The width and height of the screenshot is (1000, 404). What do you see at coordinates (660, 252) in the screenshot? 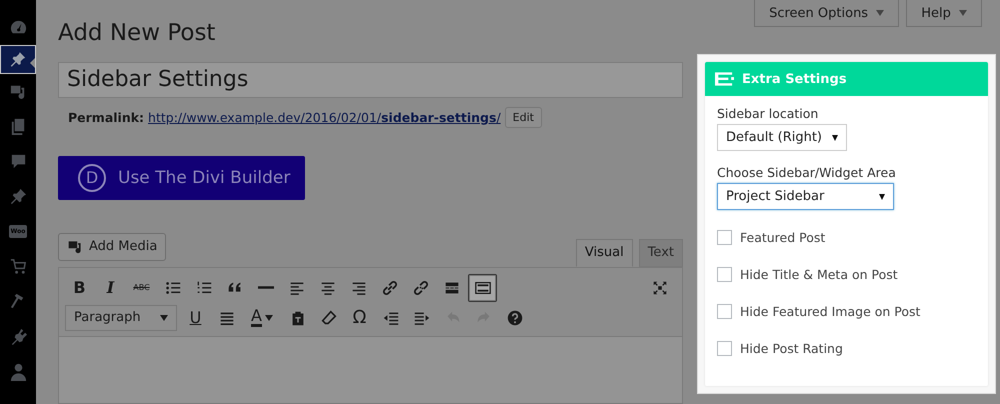
I see `editor-tab: Text` at bounding box center [660, 252].